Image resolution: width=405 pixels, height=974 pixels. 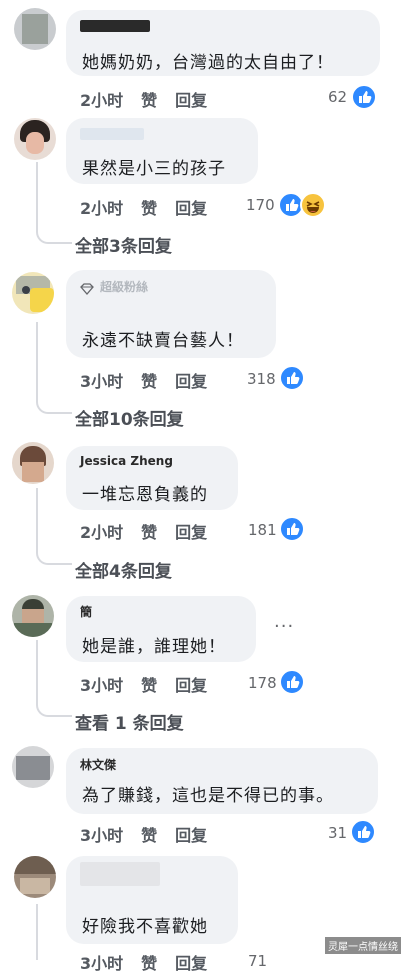 I want to click on comment-bubble: 她媽奶奶，台灣過的太自由了！, so click(x=223, y=43).